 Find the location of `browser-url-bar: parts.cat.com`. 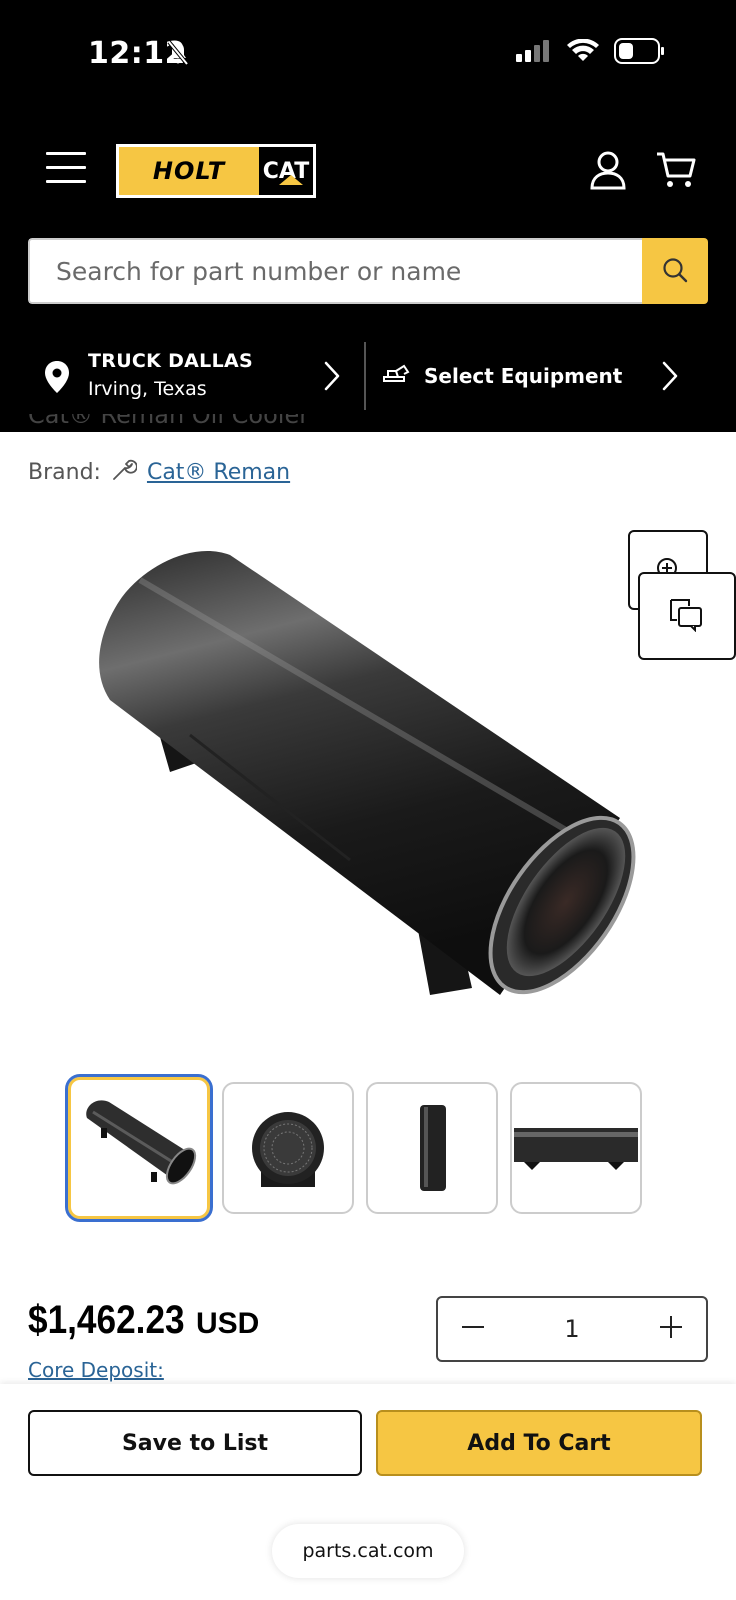

browser-url-bar: parts.cat.com is located at coordinates (368, 1551).